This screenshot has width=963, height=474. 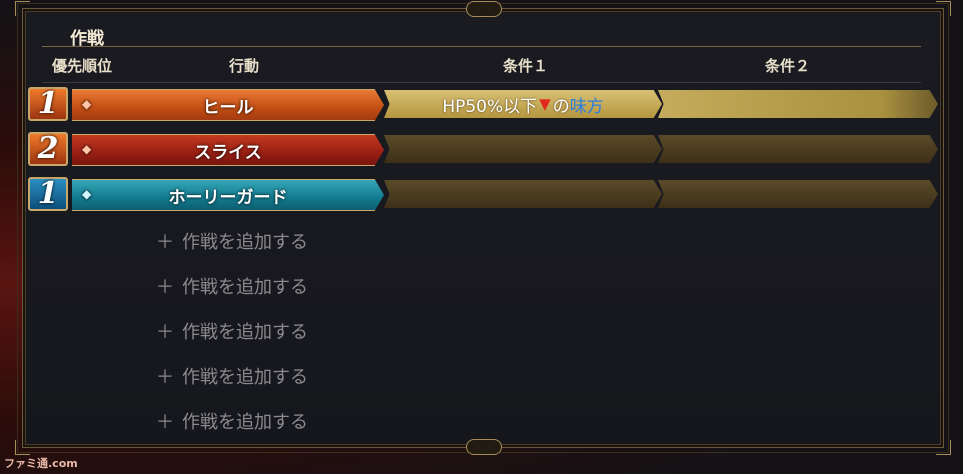 I want to click on priority-badge: 2, so click(x=48, y=149).